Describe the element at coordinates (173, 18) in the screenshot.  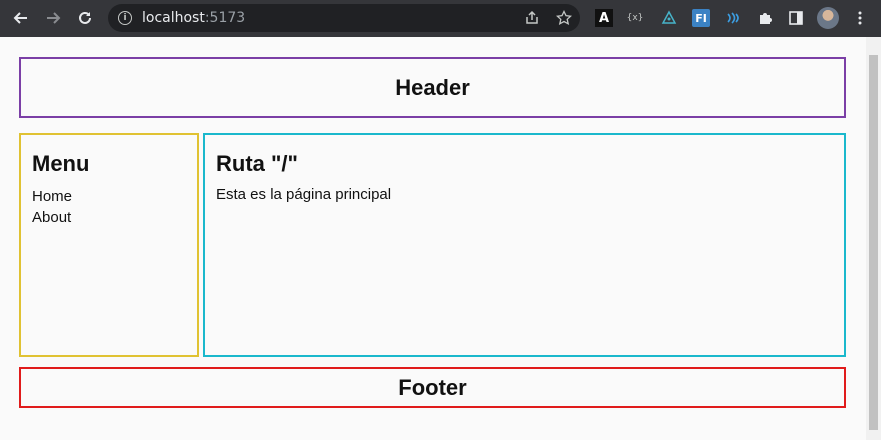
I see `url-host: localhost` at that location.